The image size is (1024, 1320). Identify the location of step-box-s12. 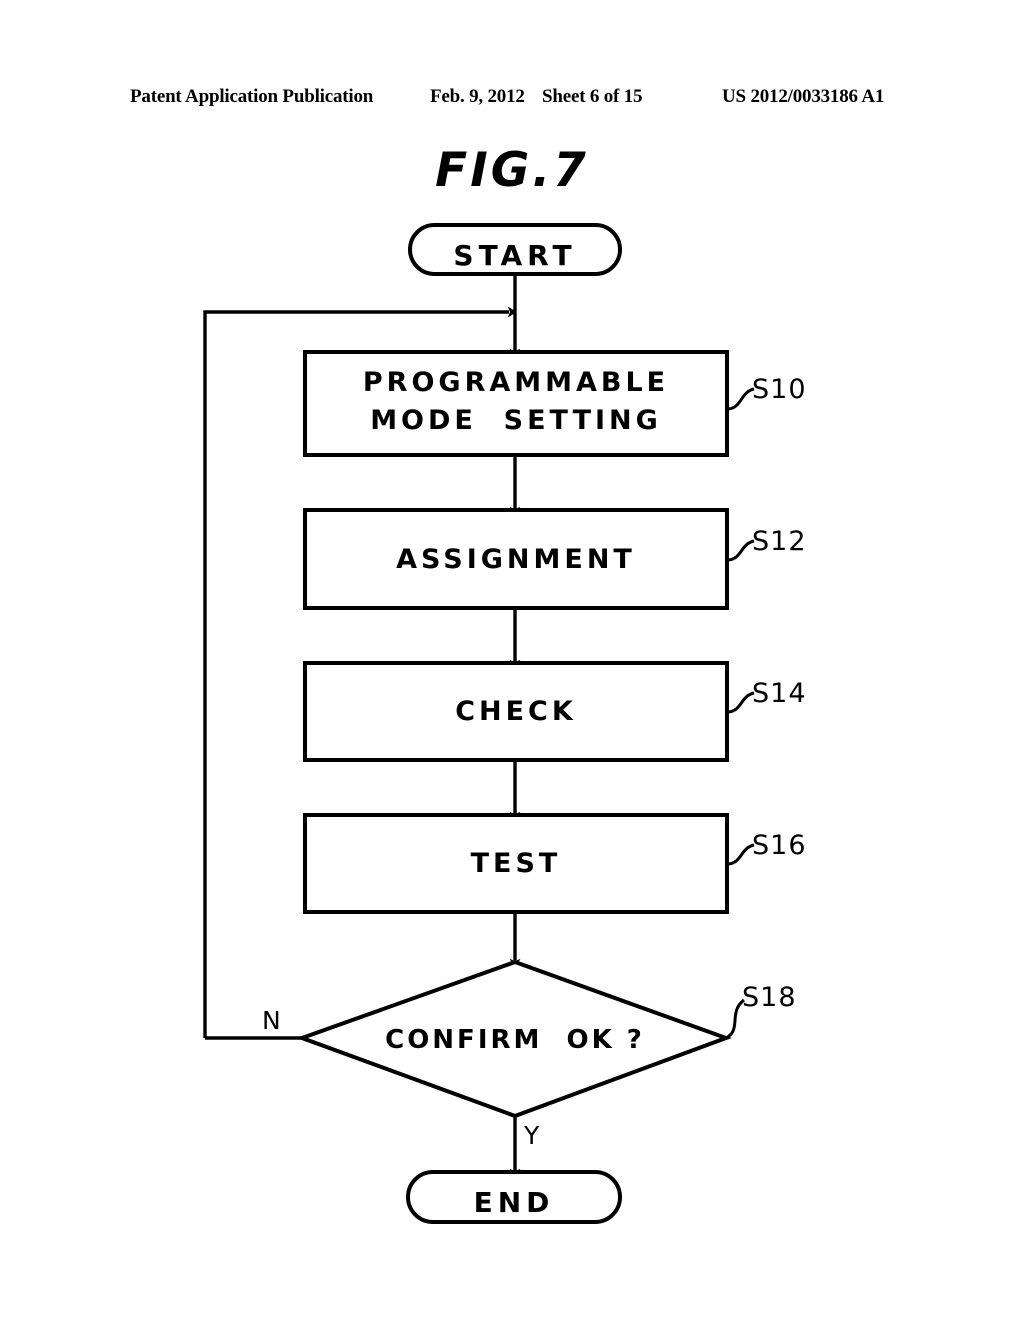
(516, 559).